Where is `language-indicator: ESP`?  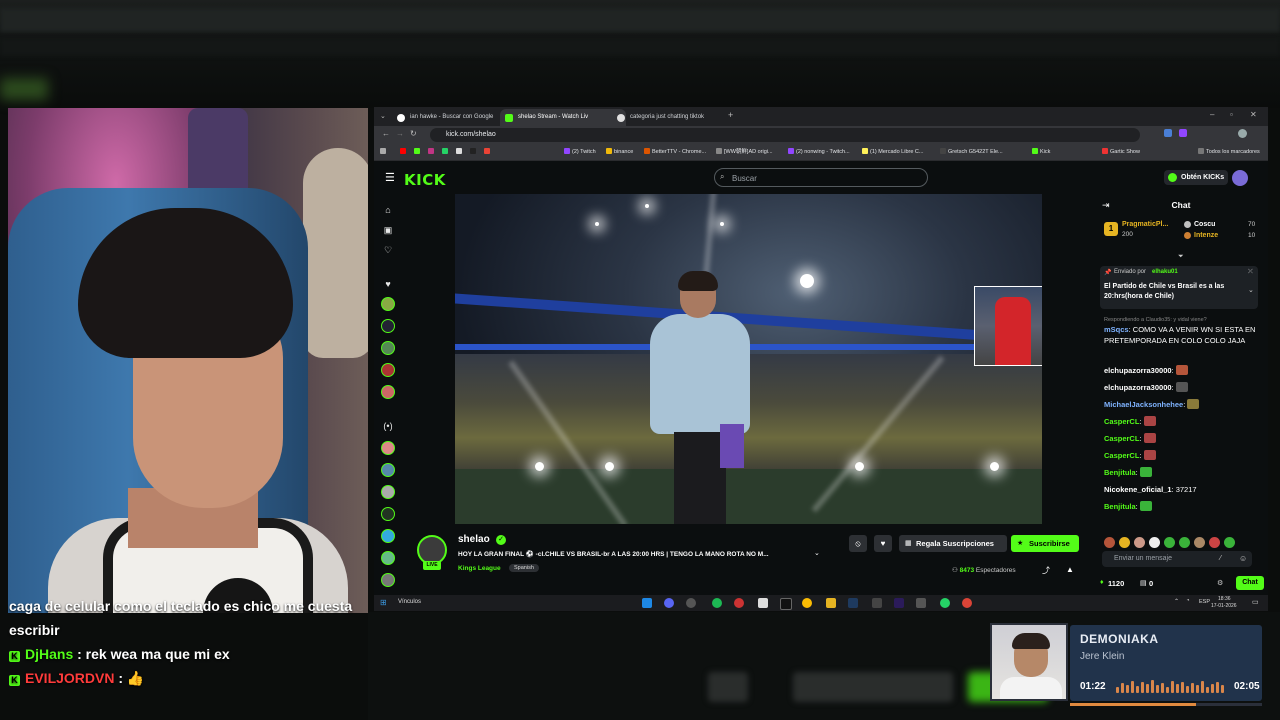 language-indicator: ESP is located at coordinates (1204, 602).